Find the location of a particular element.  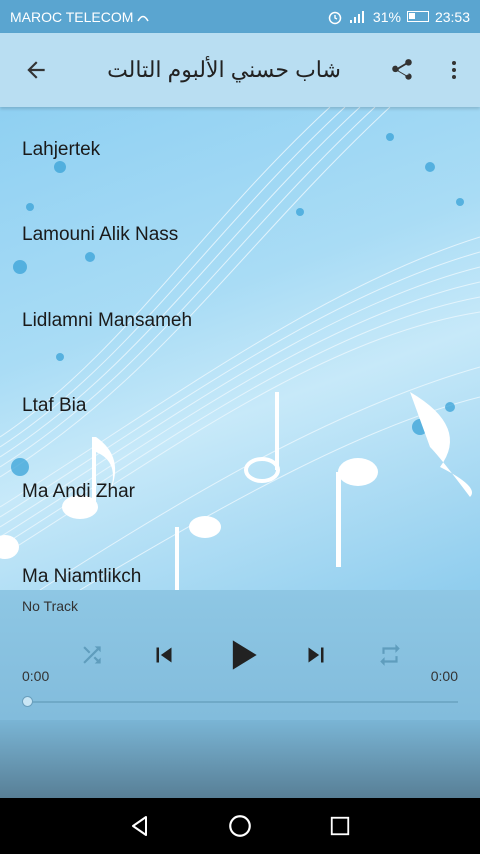

play-button is located at coordinates (242, 655).